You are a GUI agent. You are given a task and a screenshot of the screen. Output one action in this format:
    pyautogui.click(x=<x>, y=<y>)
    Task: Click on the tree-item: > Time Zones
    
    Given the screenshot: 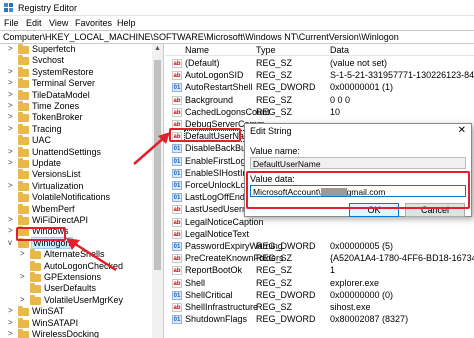 What is the action you would take?
    pyautogui.click(x=76, y=107)
    